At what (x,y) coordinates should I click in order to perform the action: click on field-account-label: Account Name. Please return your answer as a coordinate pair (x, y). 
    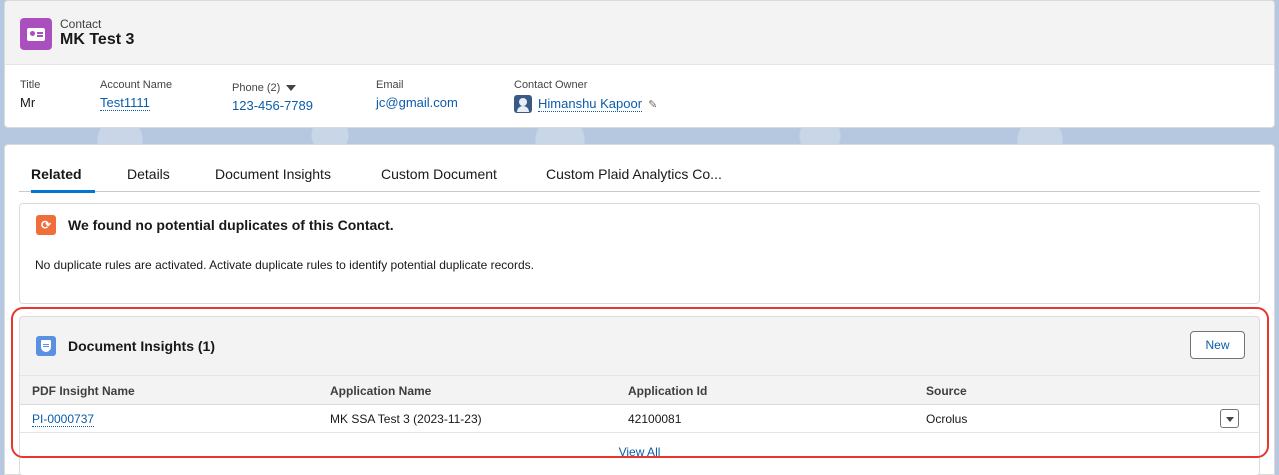
    Looking at the image, I should click on (136, 85).